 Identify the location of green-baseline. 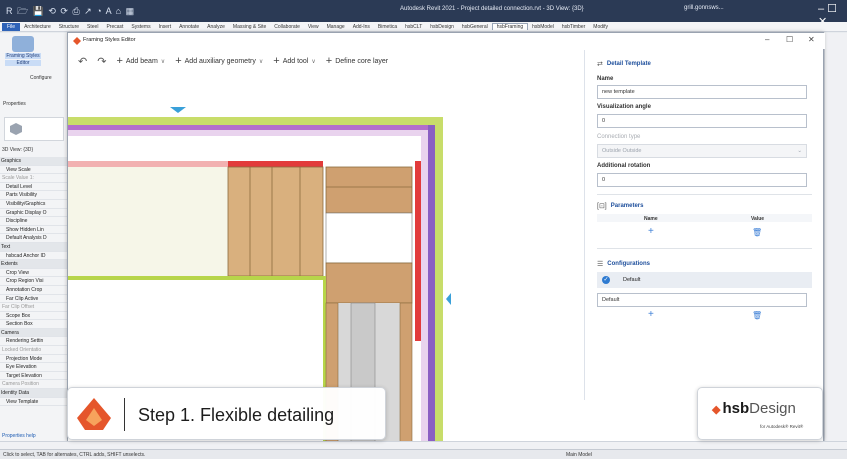
(197, 278).